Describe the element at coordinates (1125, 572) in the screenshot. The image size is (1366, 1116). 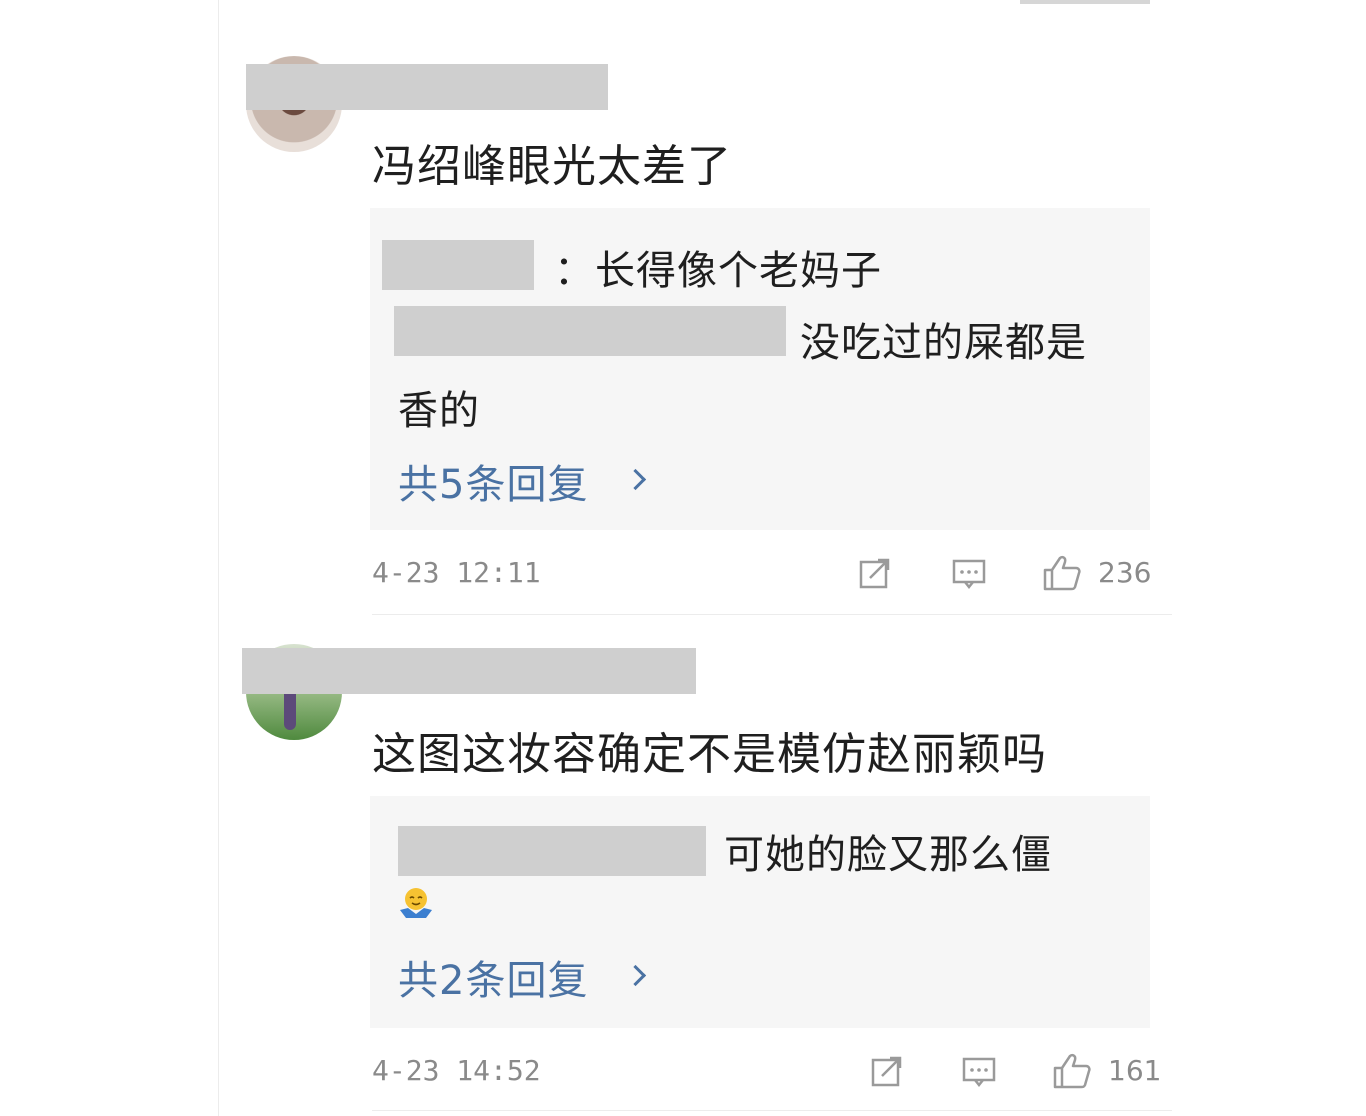
I see `like-count: 236` at that location.